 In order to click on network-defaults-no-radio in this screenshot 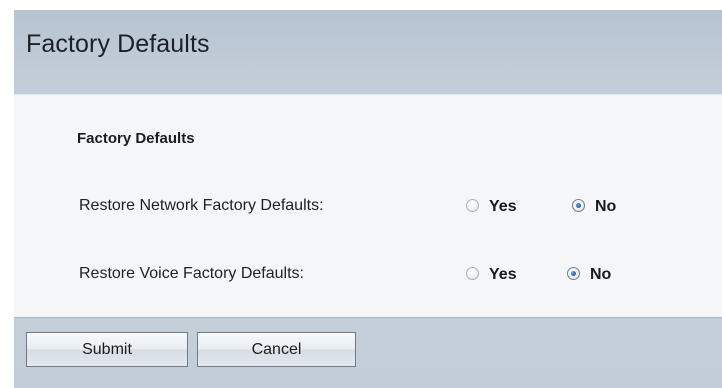, I will do `click(578, 205)`.